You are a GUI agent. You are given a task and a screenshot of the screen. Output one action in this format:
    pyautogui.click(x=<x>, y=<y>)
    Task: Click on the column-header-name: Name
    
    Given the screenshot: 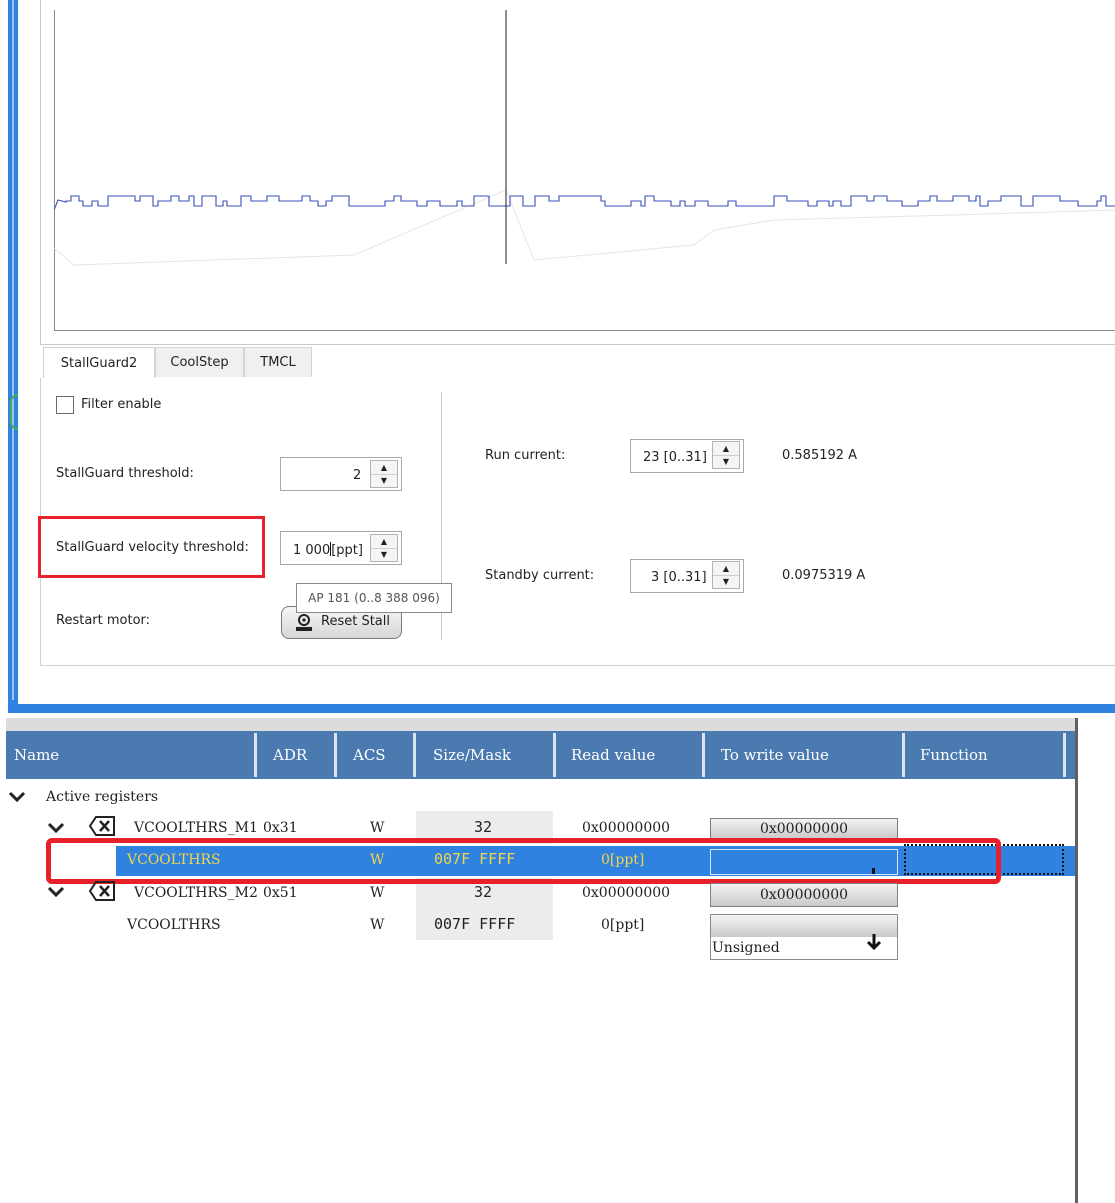 What is the action you would take?
    pyautogui.click(x=130, y=755)
    